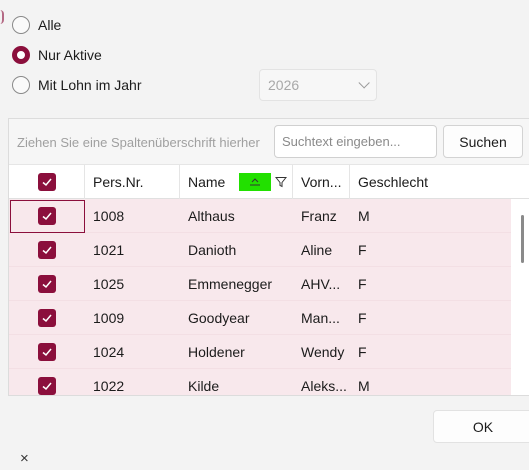 Image resolution: width=529 pixels, height=470 pixels. What do you see at coordinates (520, 297) in the screenshot?
I see `vertical-scrollbar` at bounding box center [520, 297].